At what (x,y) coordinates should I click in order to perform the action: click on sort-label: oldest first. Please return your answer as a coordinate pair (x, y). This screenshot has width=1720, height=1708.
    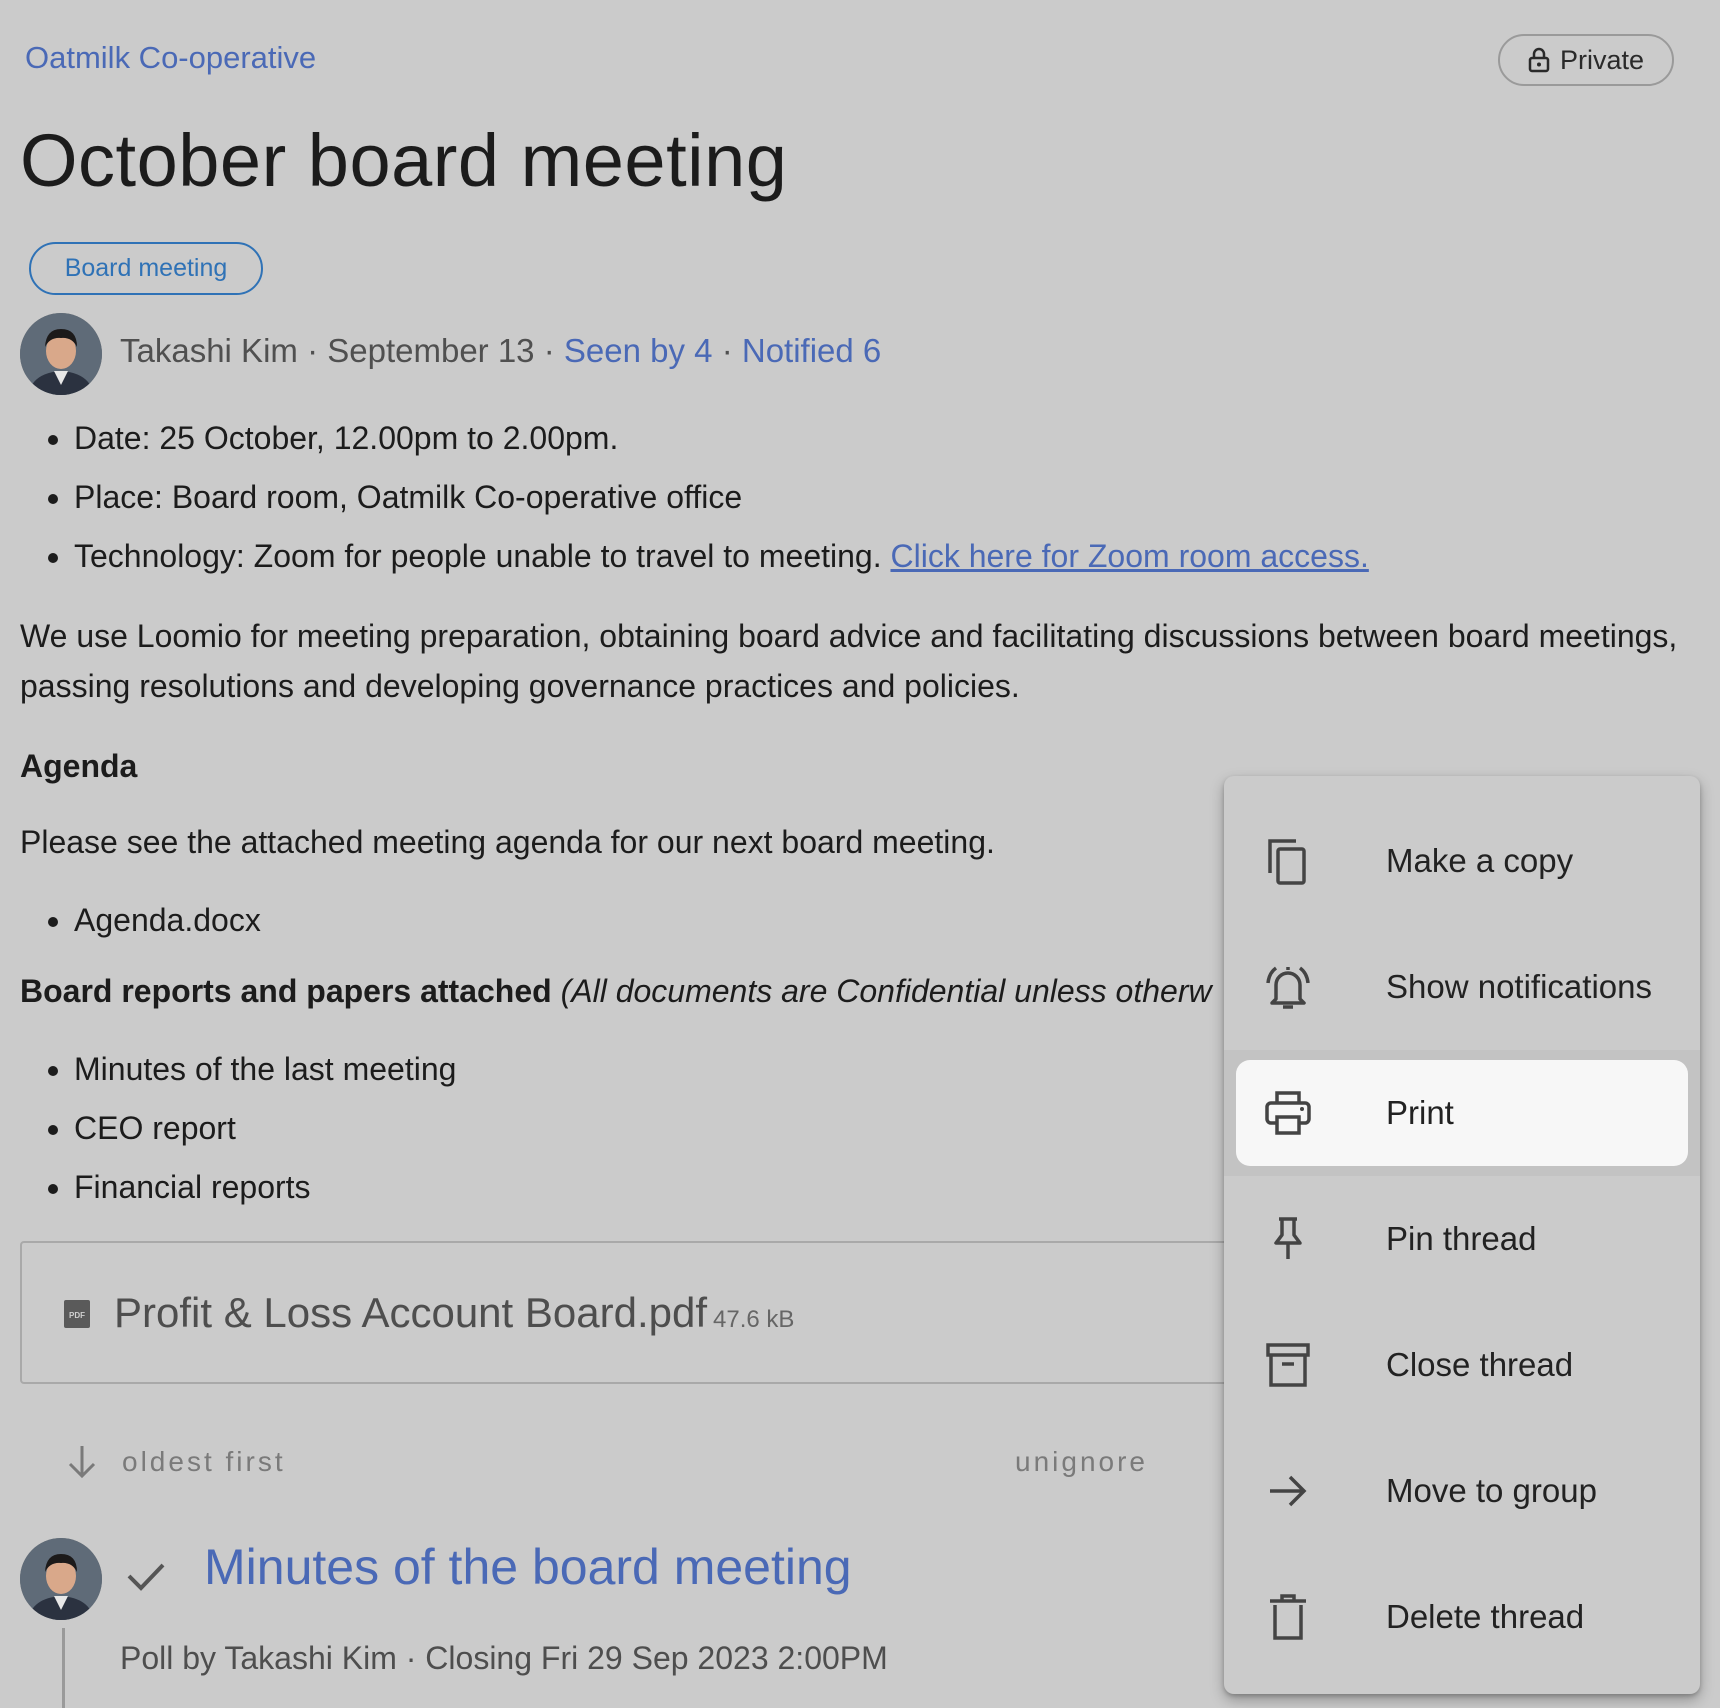
    Looking at the image, I should click on (204, 1461).